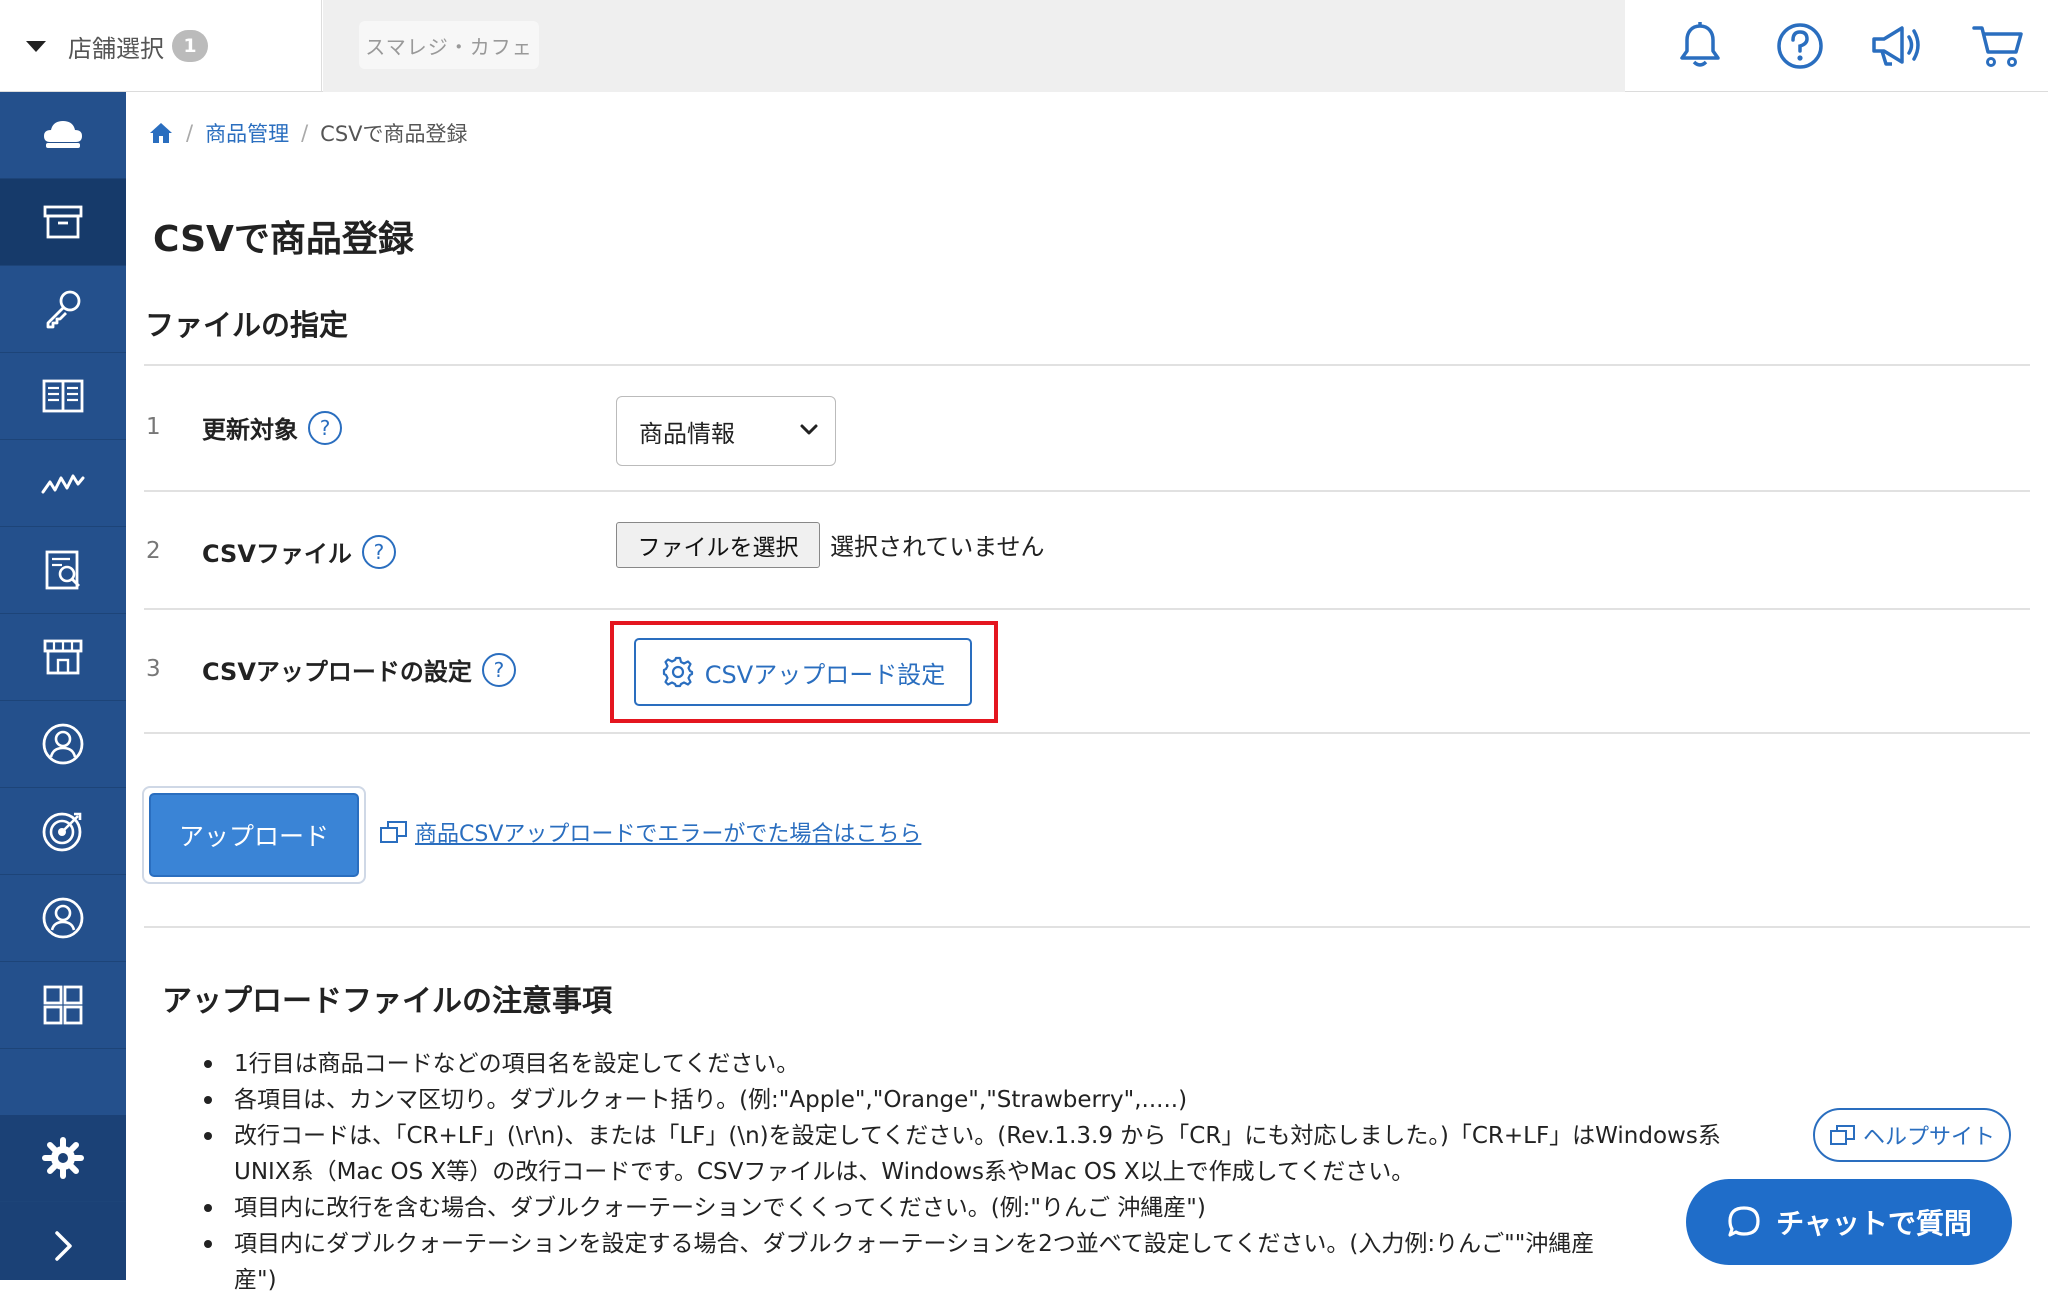 The width and height of the screenshot is (2048, 1298). What do you see at coordinates (36, 46) in the screenshot?
I see `caret-down-icon` at bounding box center [36, 46].